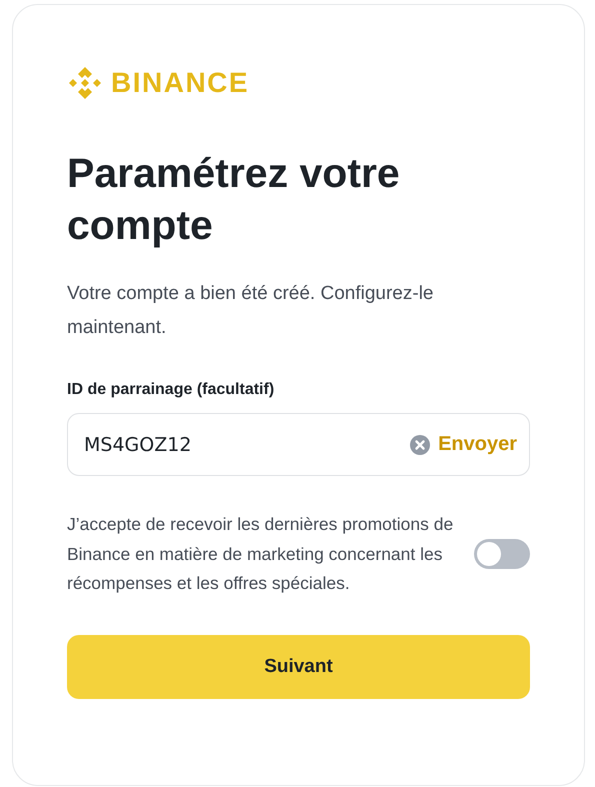  Describe the element at coordinates (85, 83) in the screenshot. I see `logo-icon` at that location.